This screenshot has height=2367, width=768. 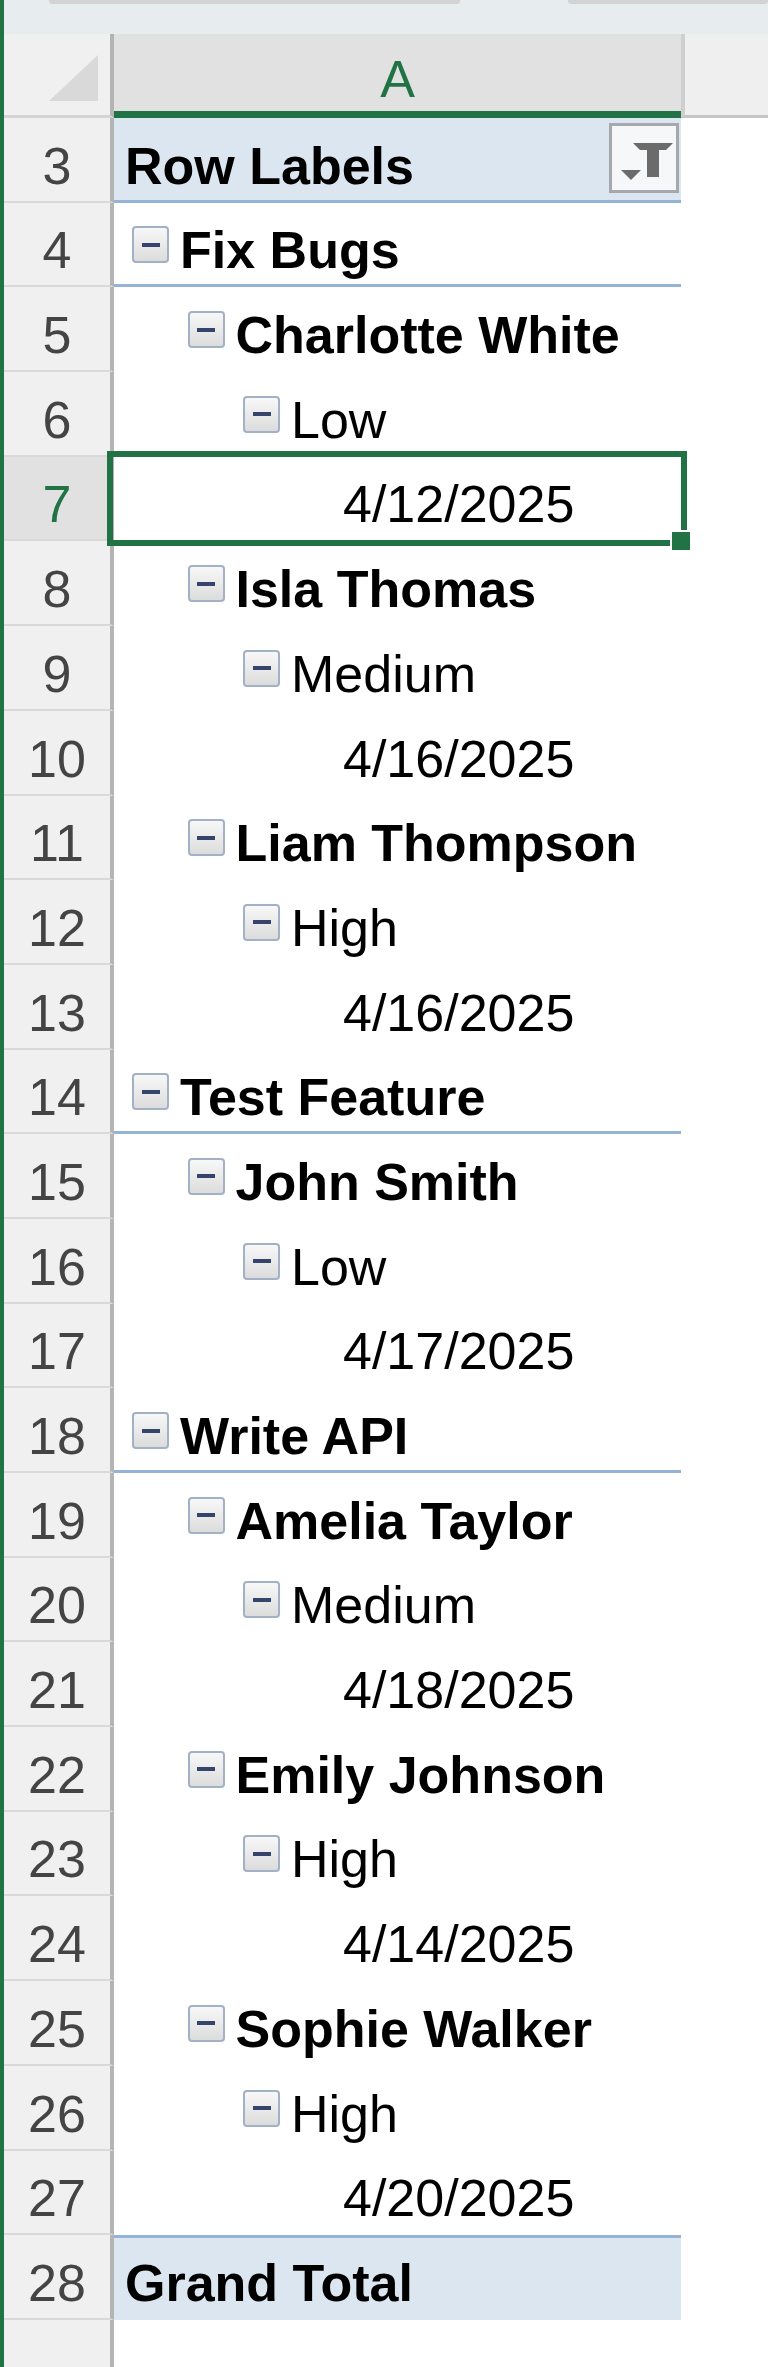 I want to click on row-header: 22, so click(x=59, y=1769).